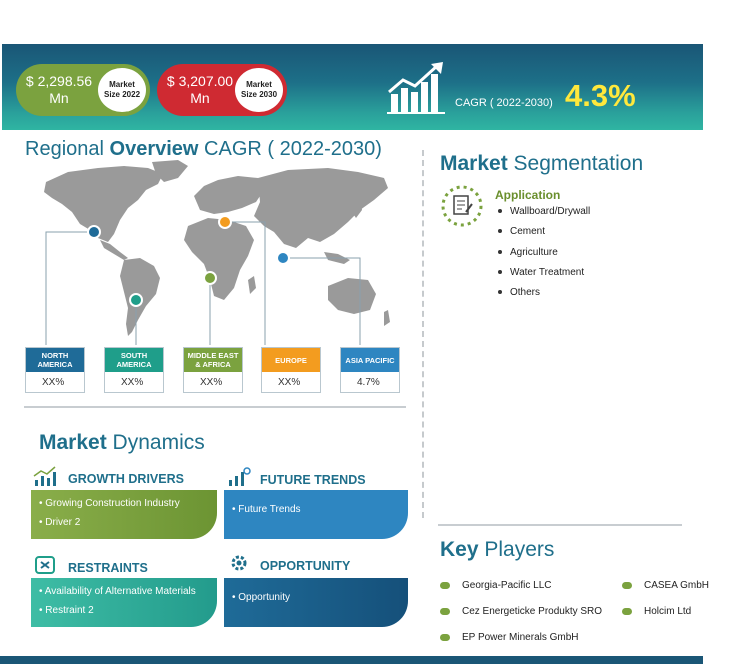 This screenshot has width=750, height=664. I want to click on future-trends-box: • Future Trends, so click(316, 514).